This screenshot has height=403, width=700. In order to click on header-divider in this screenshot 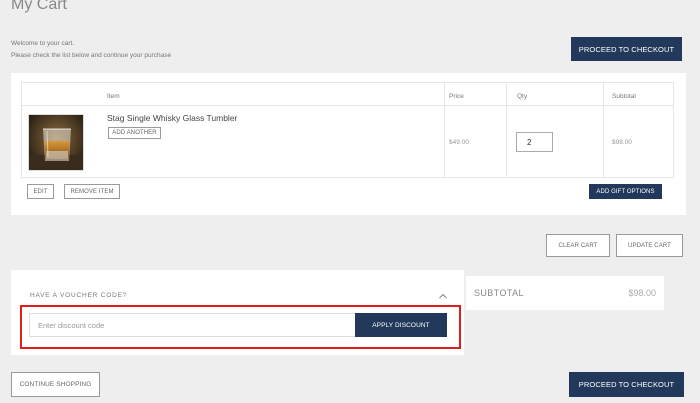, I will do `click(347, 105)`.